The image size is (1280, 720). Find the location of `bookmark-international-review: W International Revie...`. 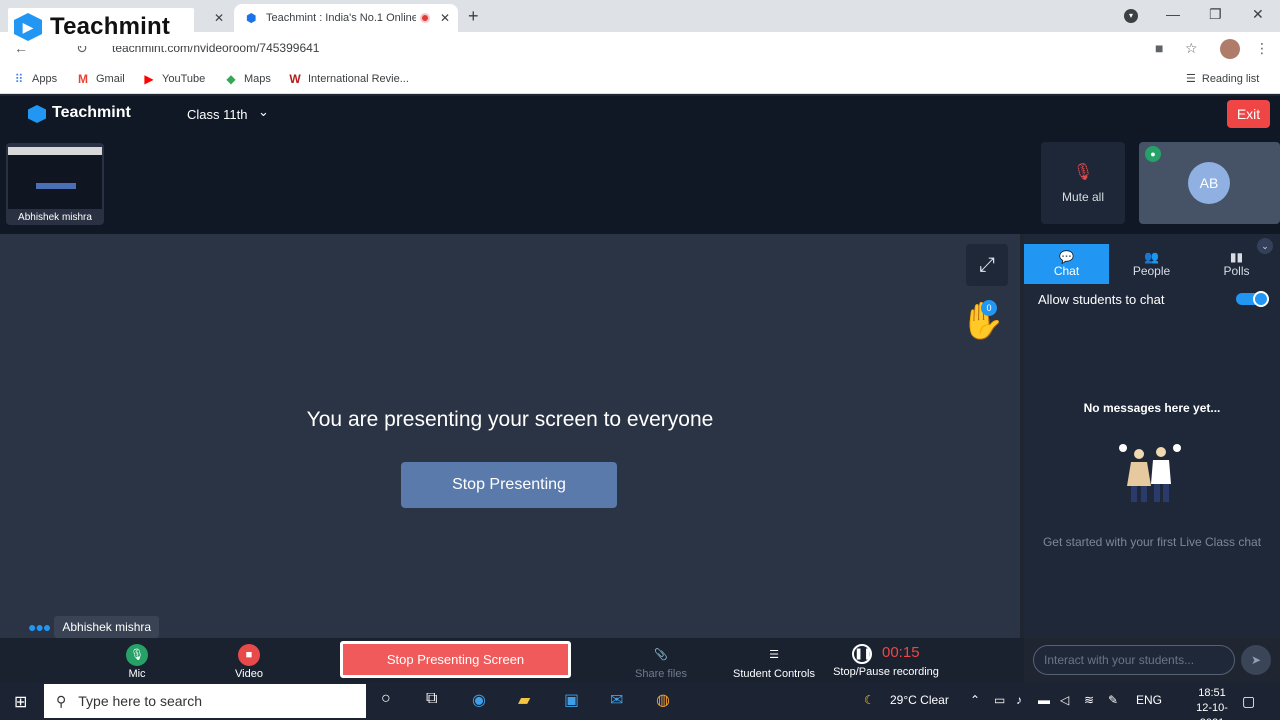

bookmark-international-review: W International Revie... is located at coordinates (348, 79).